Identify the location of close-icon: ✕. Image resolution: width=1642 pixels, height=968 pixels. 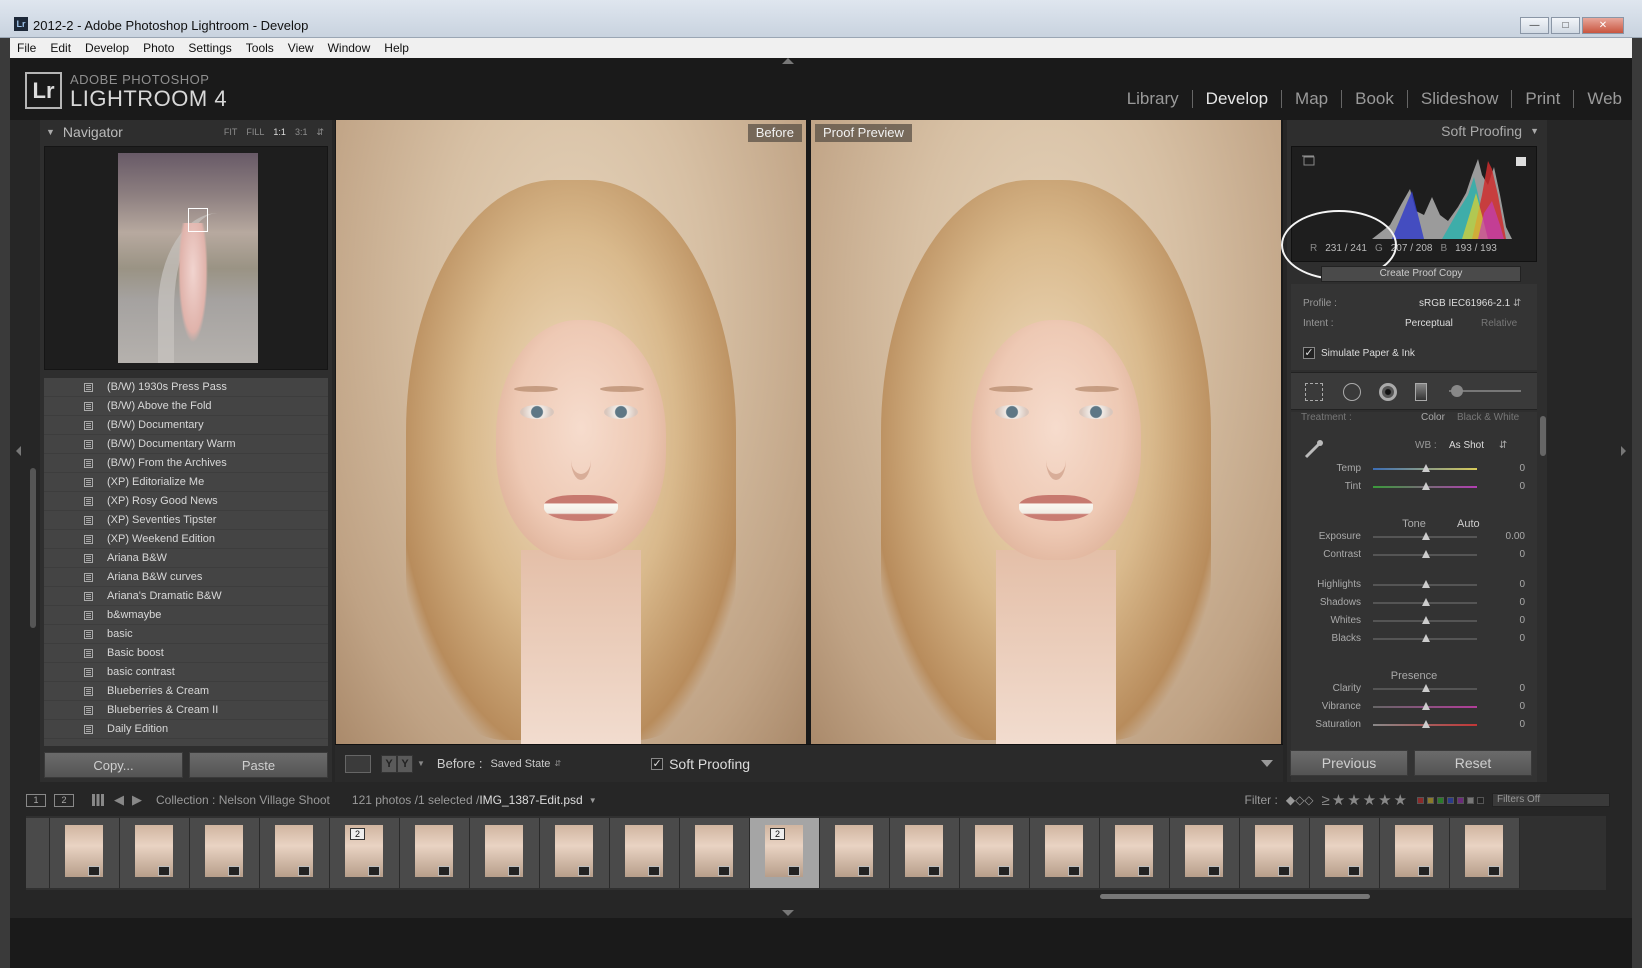
(1603, 25).